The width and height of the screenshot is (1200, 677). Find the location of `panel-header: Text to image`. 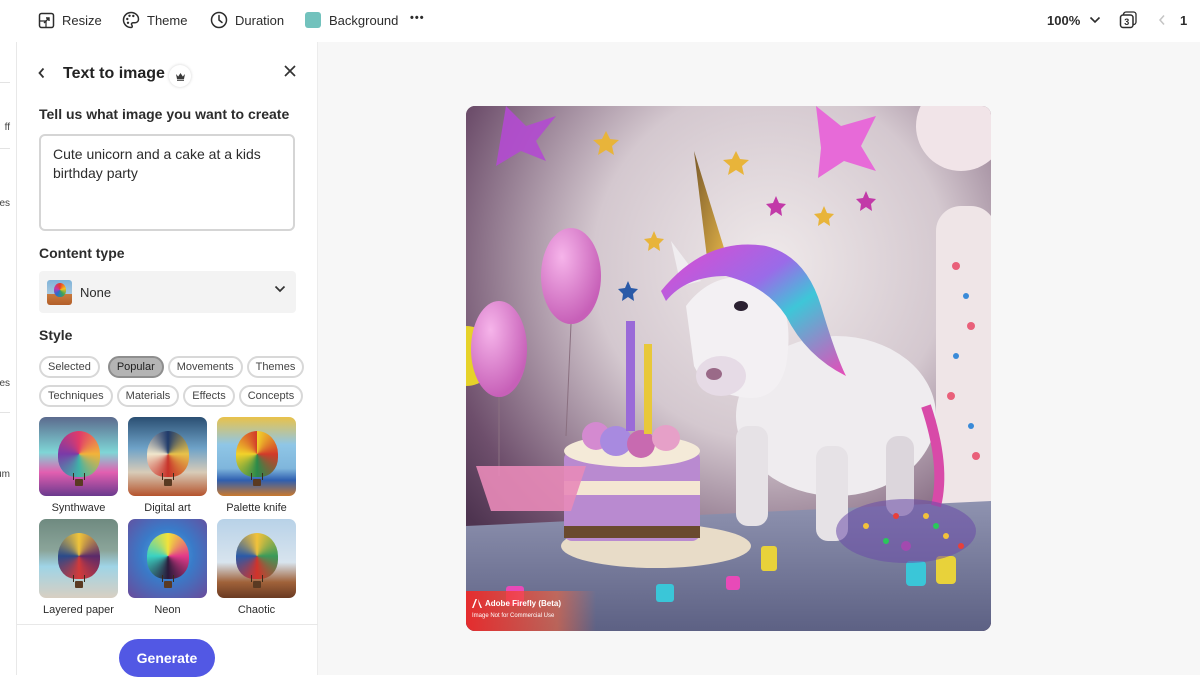

panel-header: Text to image is located at coordinates (167, 75).